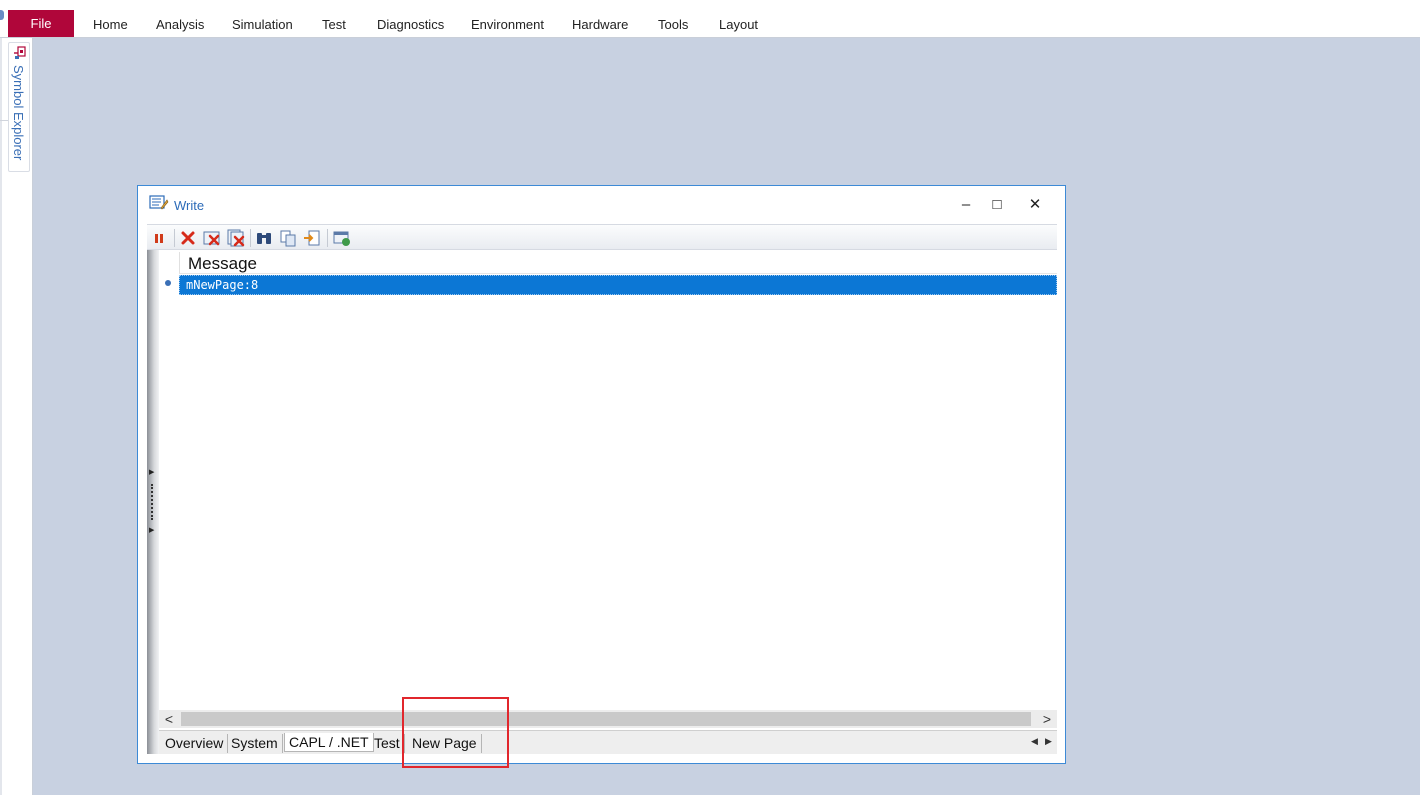 The width and height of the screenshot is (1420, 795). Describe the element at coordinates (20, 52) in the screenshot. I see `symbol-explorer-icon` at that location.